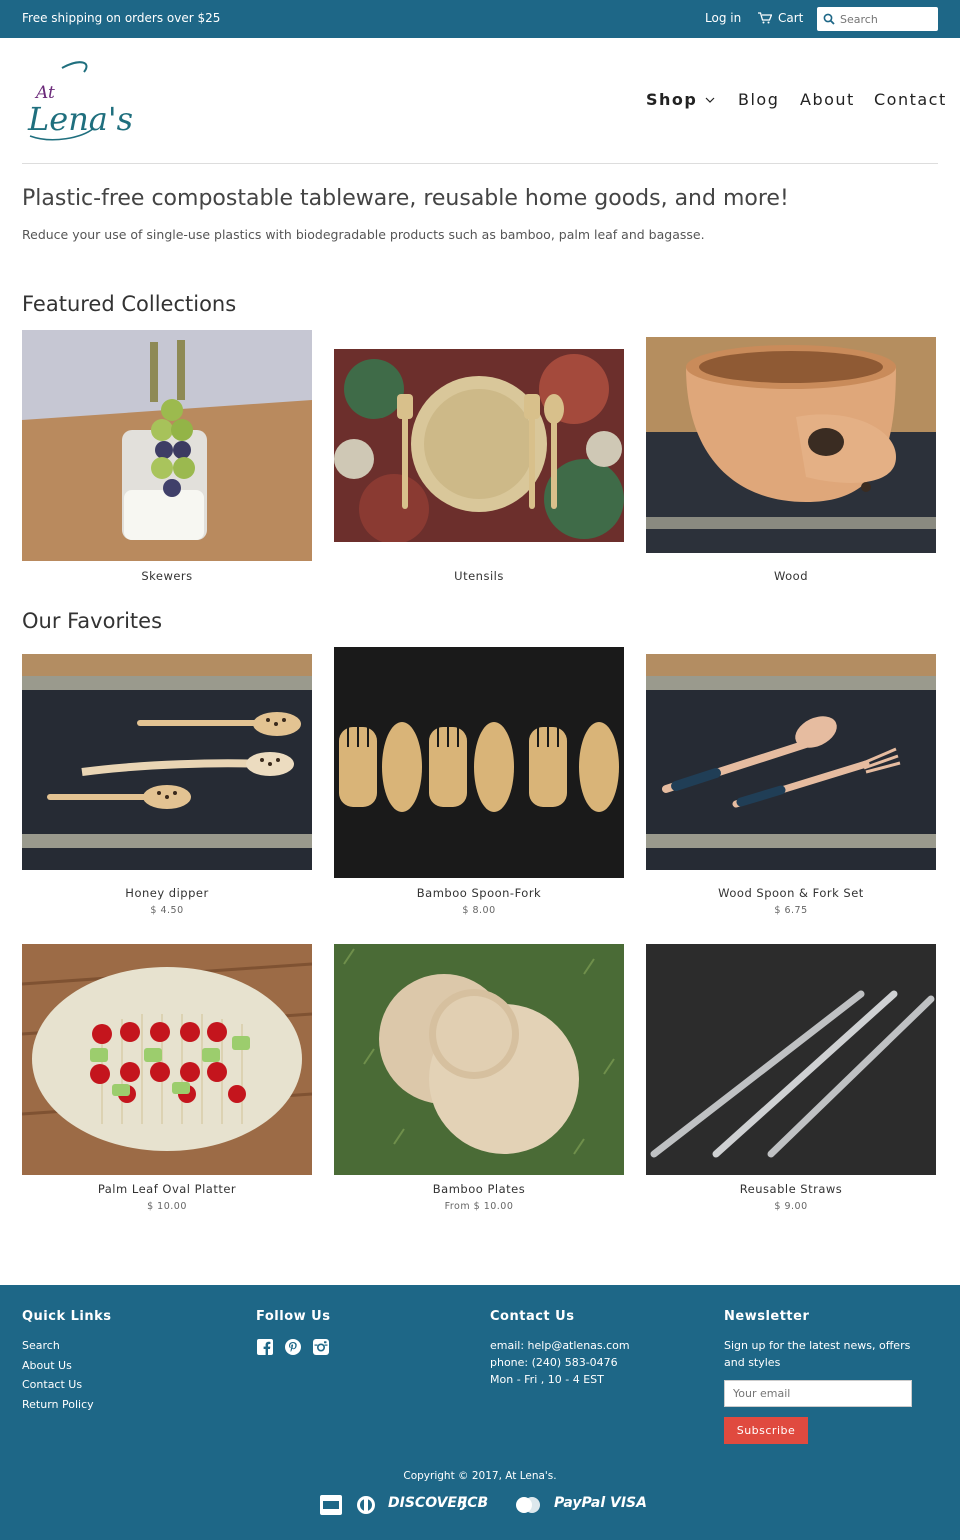 This screenshot has height=1540, width=960. What do you see at coordinates (885, 19) in the screenshot?
I see `search-input` at bounding box center [885, 19].